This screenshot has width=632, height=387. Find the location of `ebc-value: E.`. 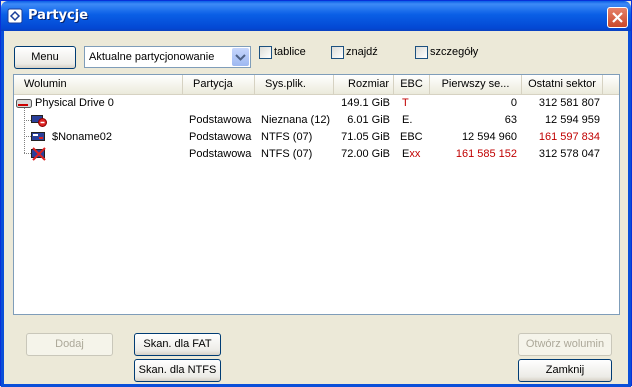

ebc-value: E. is located at coordinates (407, 120).